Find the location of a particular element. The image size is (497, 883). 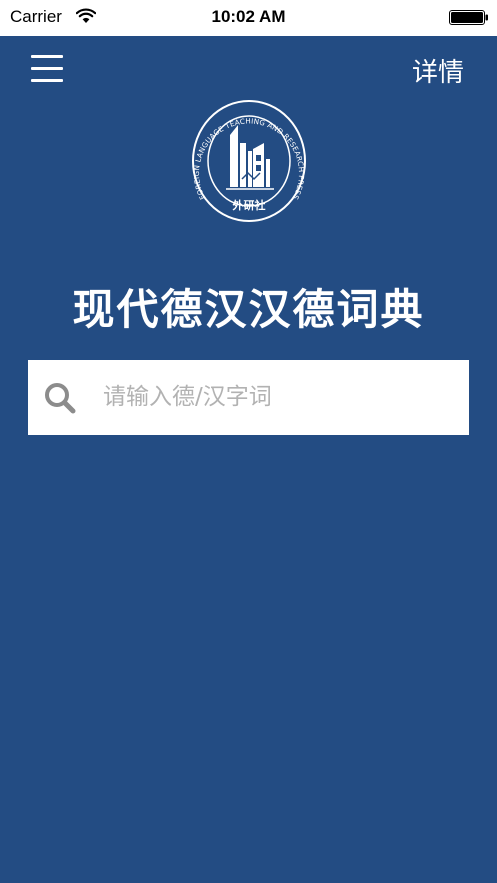

status-bar: Carrier 10:02 AM is located at coordinates (248, 18).